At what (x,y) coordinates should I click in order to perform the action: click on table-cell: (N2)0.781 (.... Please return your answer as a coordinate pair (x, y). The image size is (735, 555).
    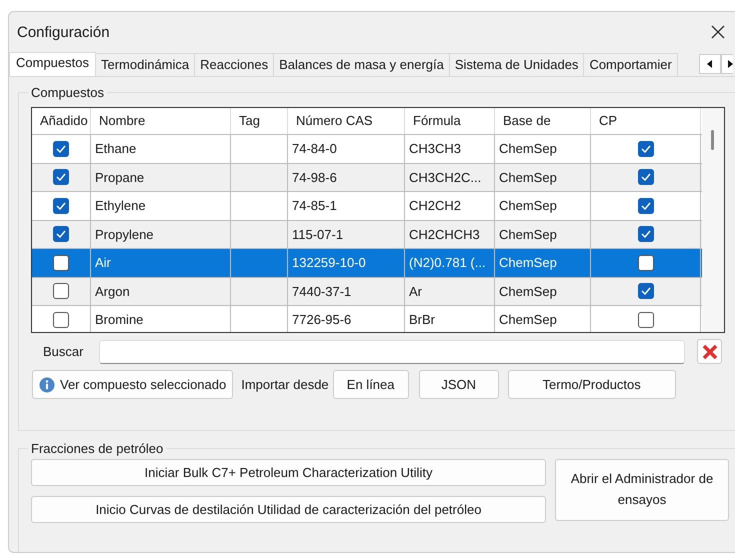
    Looking at the image, I should click on (447, 262).